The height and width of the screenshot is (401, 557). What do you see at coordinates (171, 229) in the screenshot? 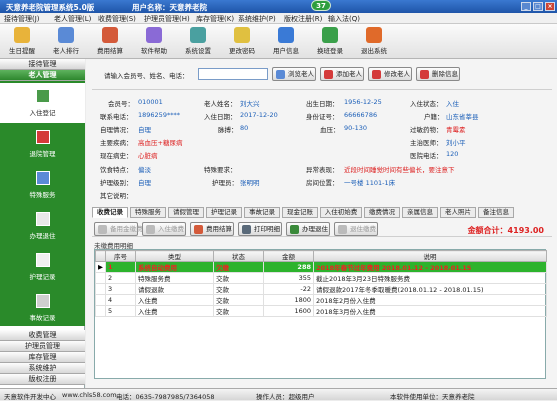
I see `button-label: 入住缴费` at bounding box center [171, 229].